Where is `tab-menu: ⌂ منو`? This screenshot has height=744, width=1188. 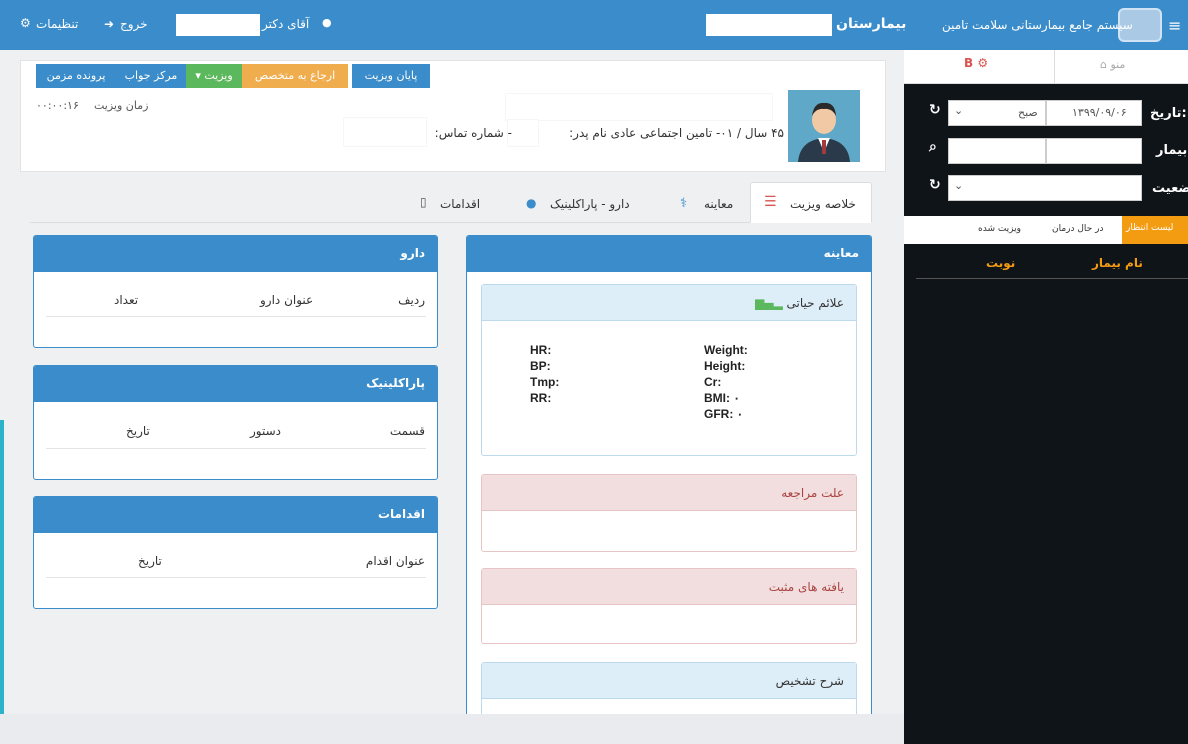 tab-menu: ⌂ منو is located at coordinates (1112, 64).